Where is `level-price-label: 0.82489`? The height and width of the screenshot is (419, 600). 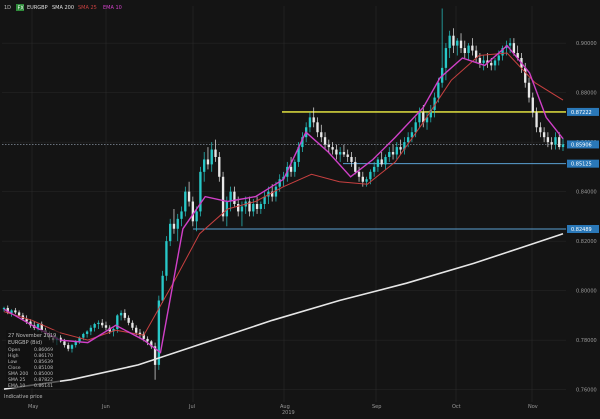
level-price-label: 0.82489 is located at coordinates (581, 230).